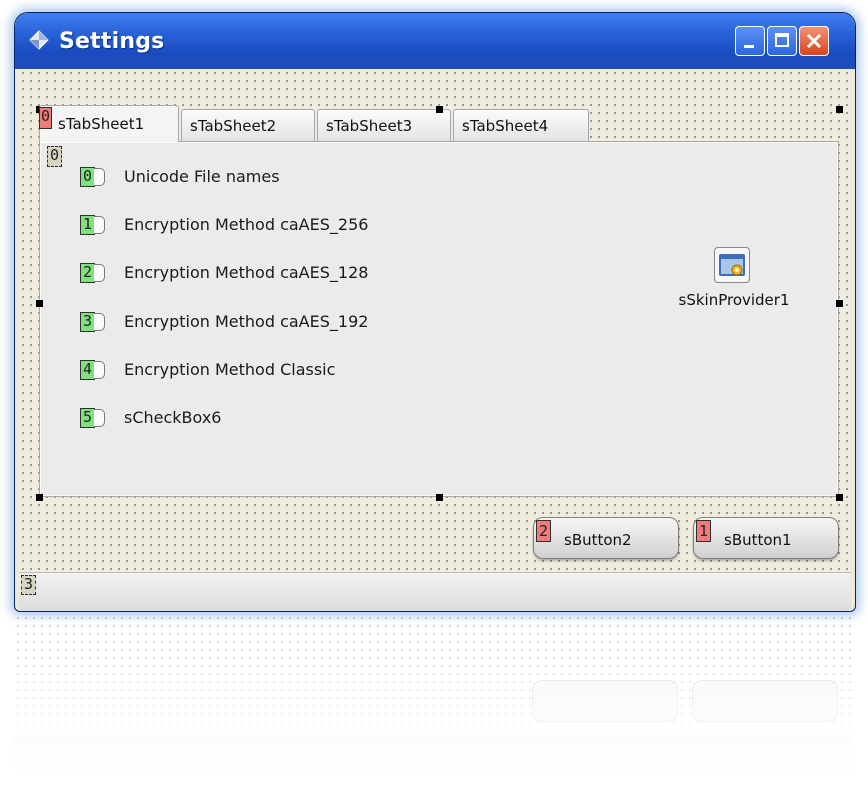 The width and height of the screenshot is (868, 796). What do you see at coordinates (246, 224) in the screenshot?
I see `checkbox-label: Encryption Method caAES_256` at bounding box center [246, 224].